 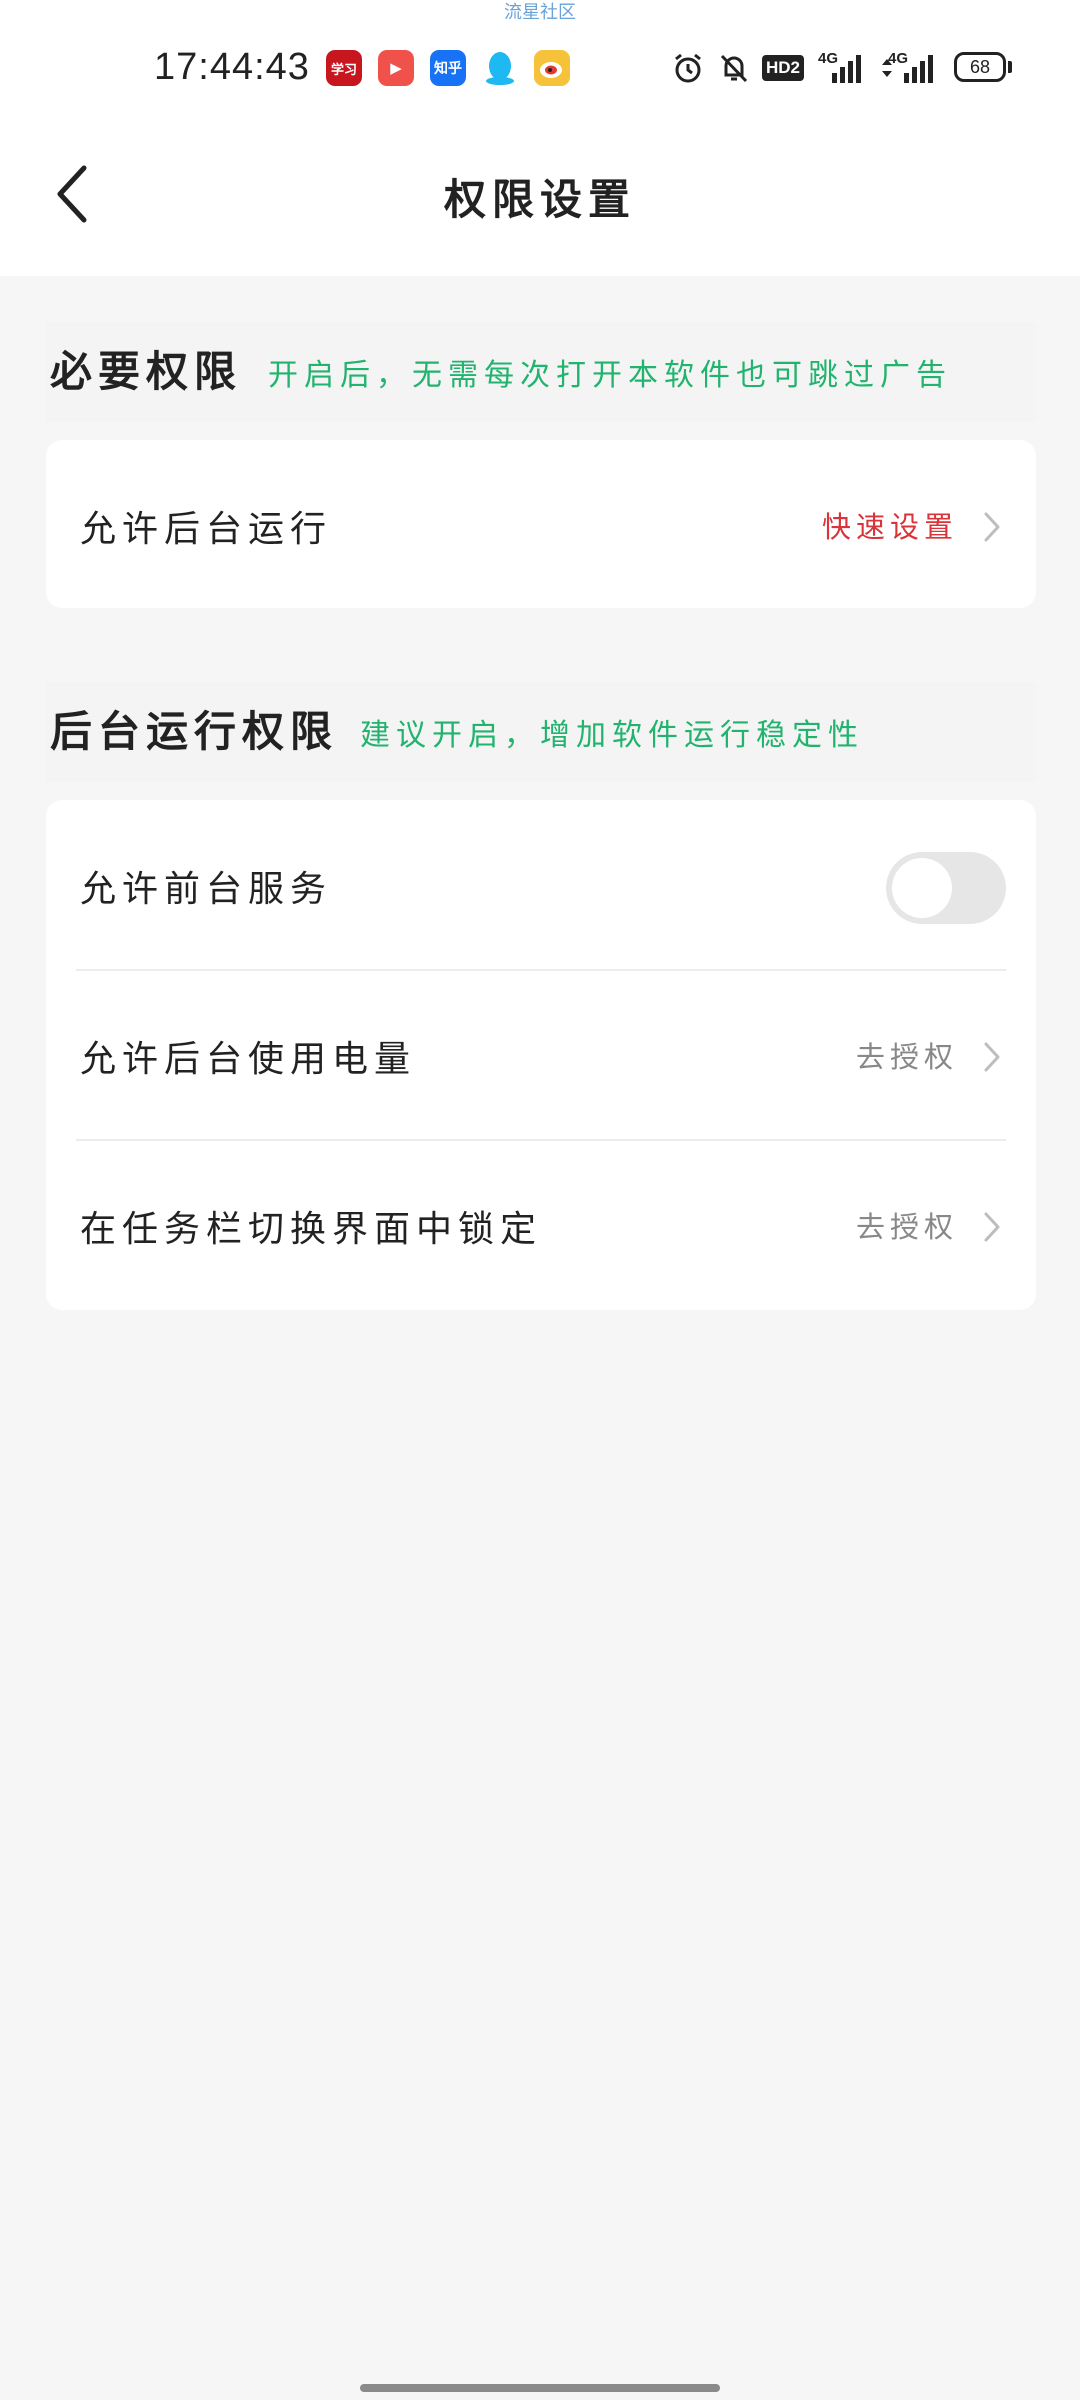 I want to click on status-bar: 17:44:43 学习 ▶ 知乎 HD2 4G 4G 68, so click(x=540, y=70).